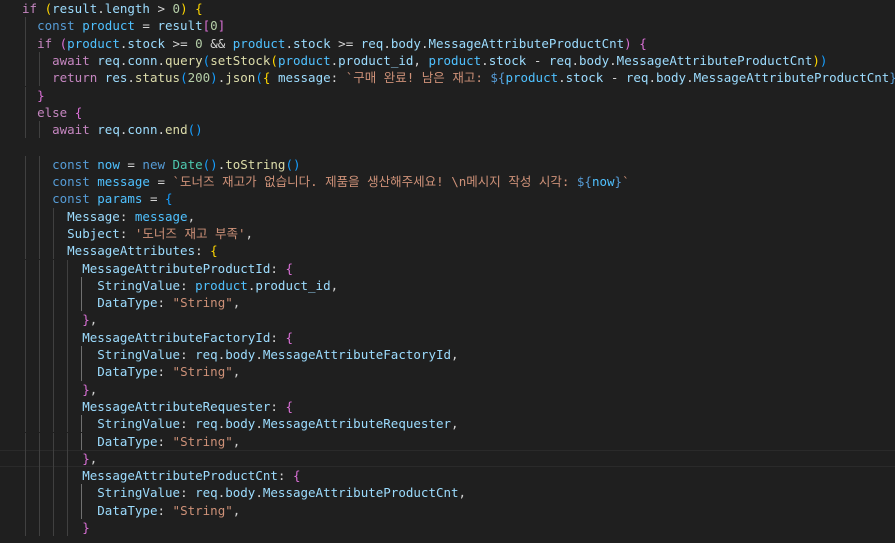 The height and width of the screenshot is (543, 895). Describe the element at coordinates (447, 216) in the screenshot. I see `code-line: Message: message,` at that location.